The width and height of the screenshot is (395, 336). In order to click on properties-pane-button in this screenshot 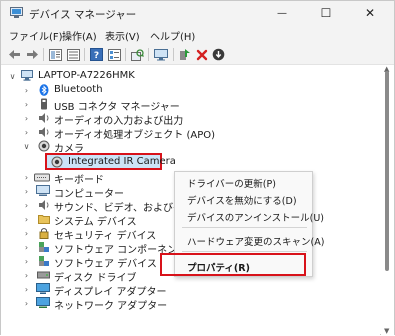, I will do `click(55, 54)`.